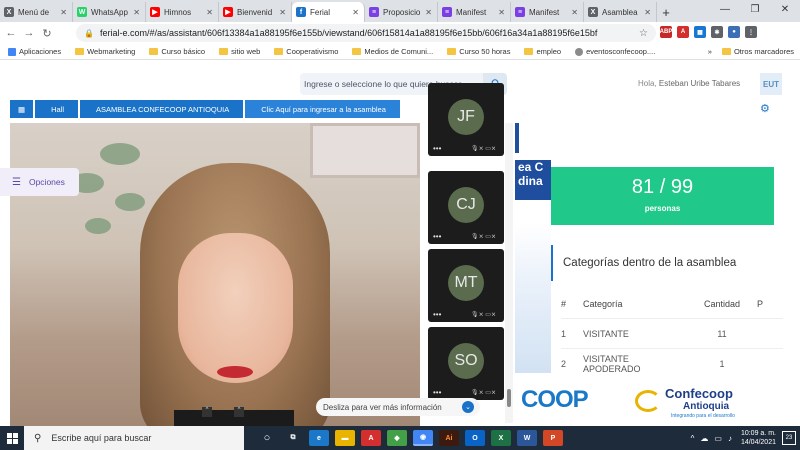  Describe the element at coordinates (643, 33) in the screenshot. I see `bookmark-star-icon: ☆` at that location.